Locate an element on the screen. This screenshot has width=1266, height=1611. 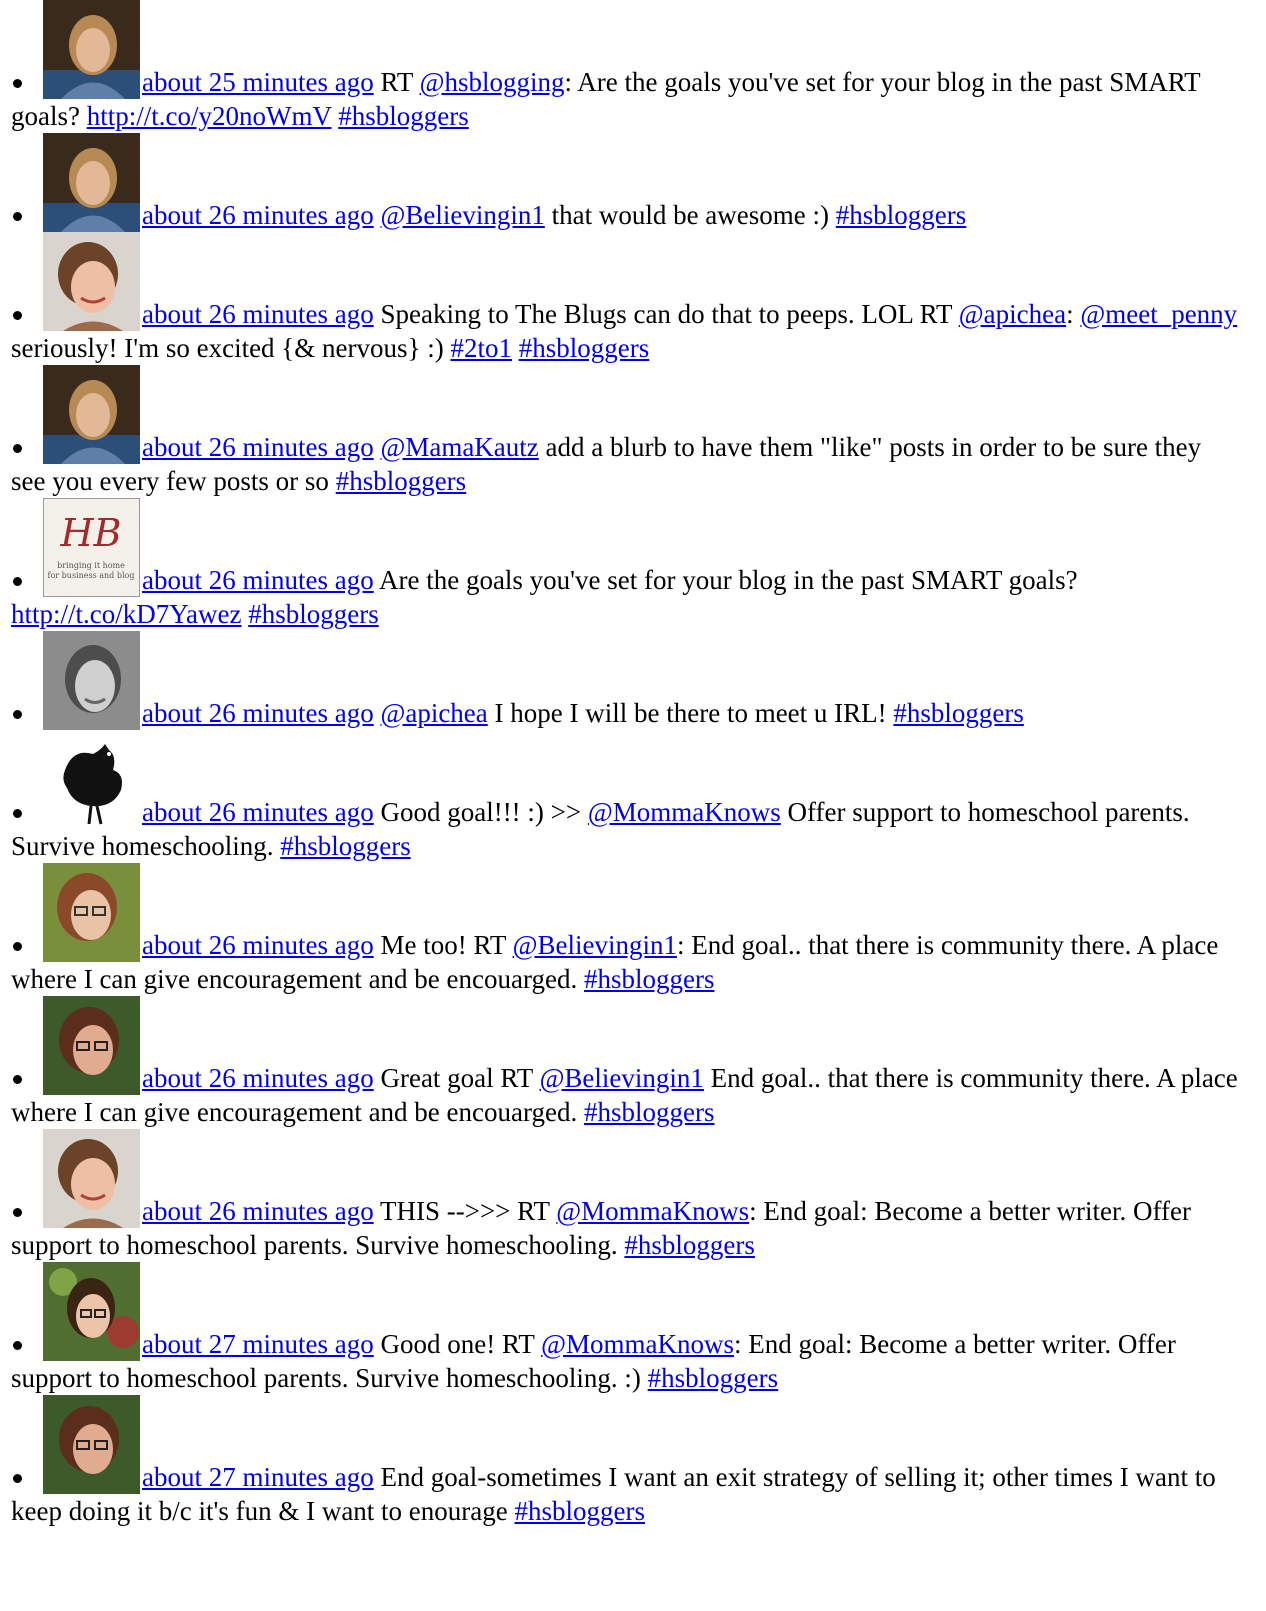
hb-logo-icon: HB bringing it home for business and blog is located at coordinates (91, 547).